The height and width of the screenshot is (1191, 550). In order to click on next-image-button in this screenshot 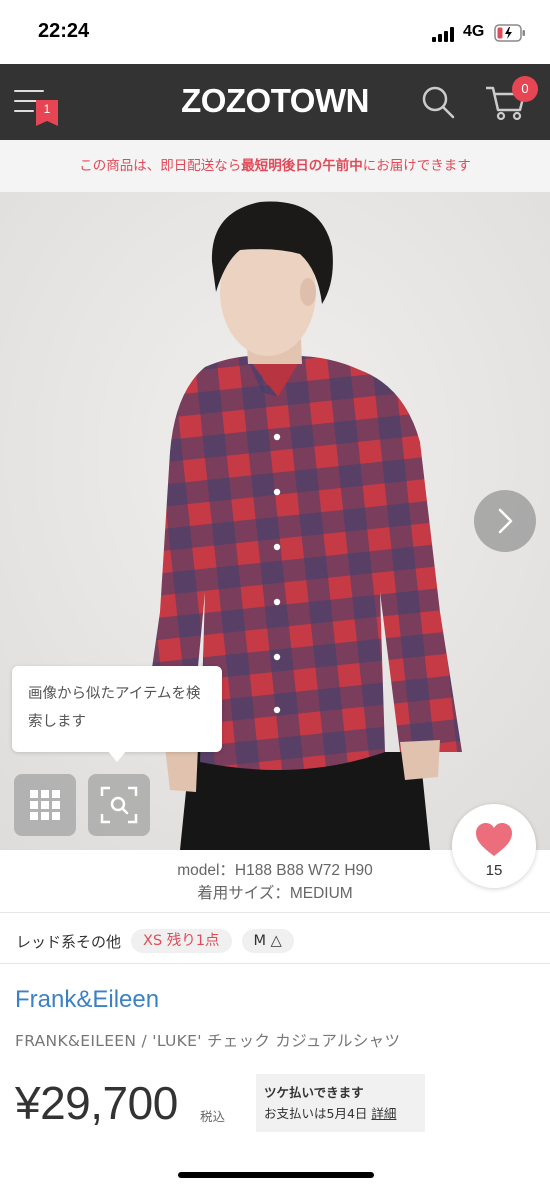, I will do `click(505, 521)`.